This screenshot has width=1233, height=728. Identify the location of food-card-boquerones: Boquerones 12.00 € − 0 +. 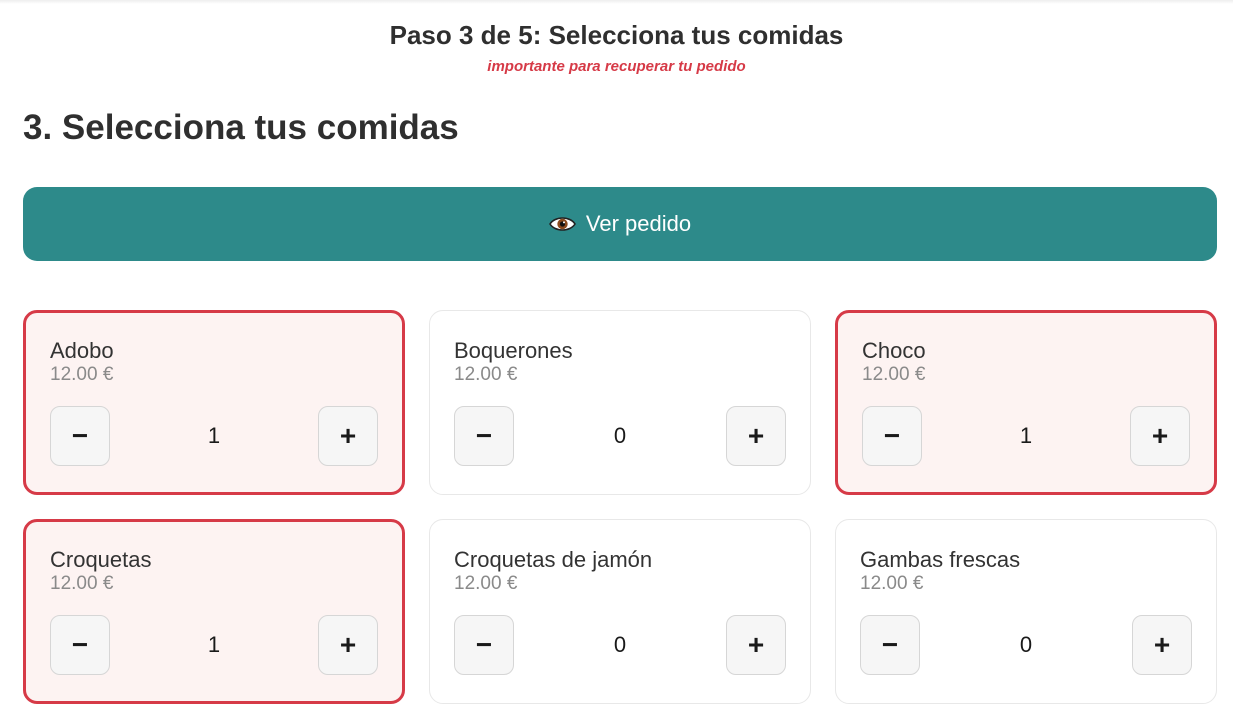
(620, 402).